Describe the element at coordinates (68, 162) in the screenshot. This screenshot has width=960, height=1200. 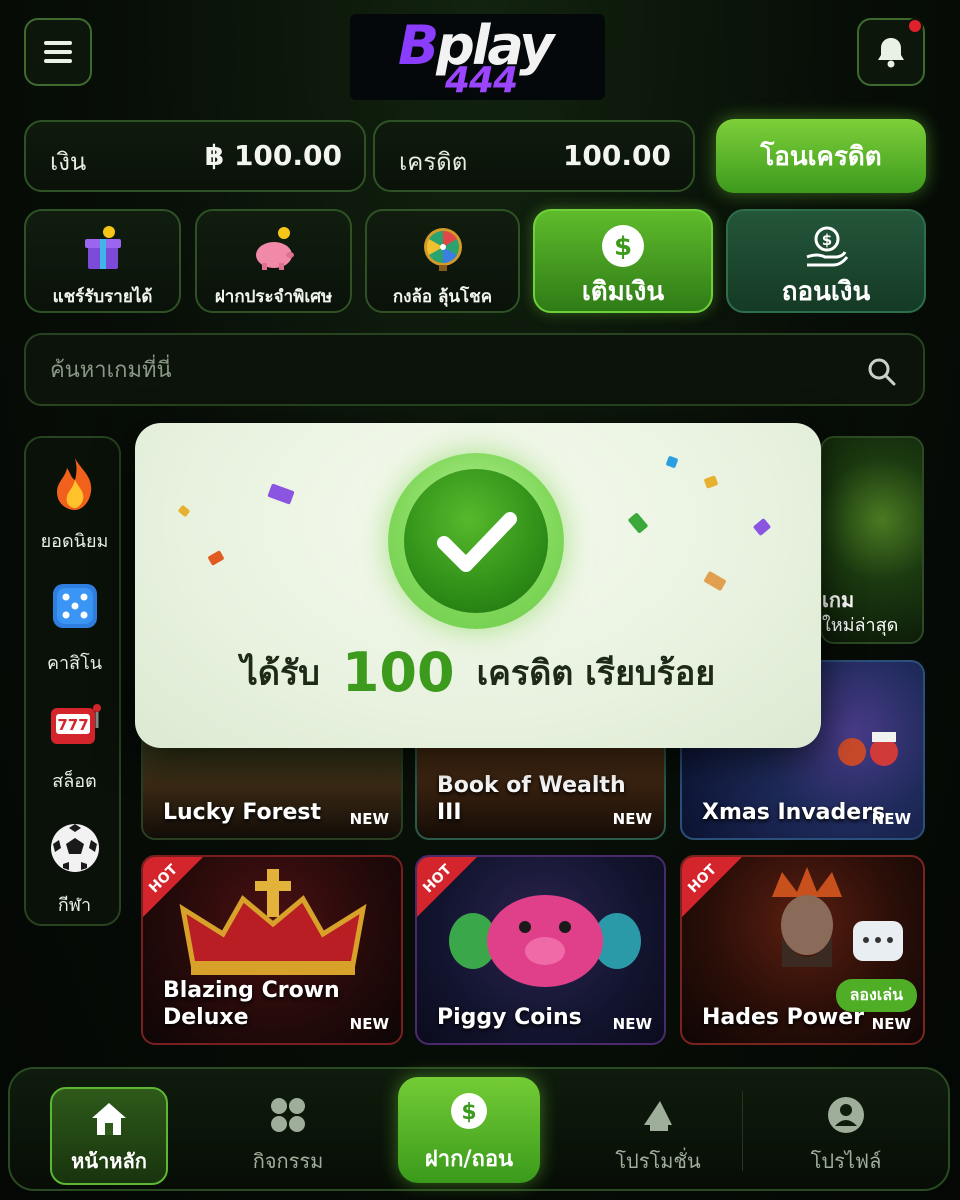
I see `cash-label: เงิน` at that location.